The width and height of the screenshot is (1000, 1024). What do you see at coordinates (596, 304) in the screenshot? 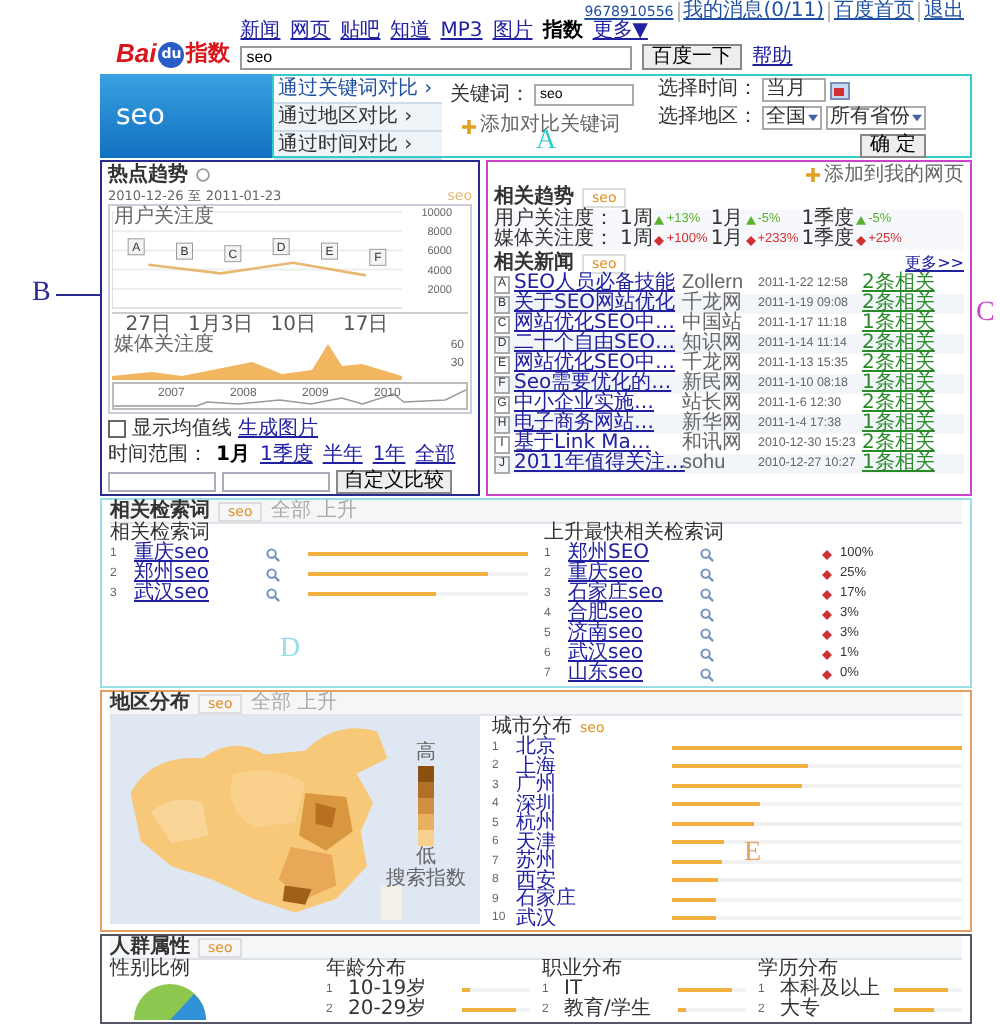
I see `news-link: 关于SEO网站优化` at bounding box center [596, 304].